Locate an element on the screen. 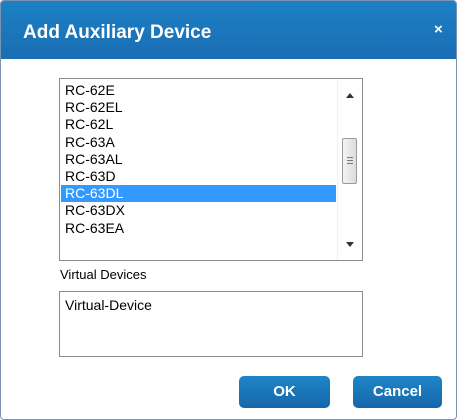  virtual-devices-label: Virtual Devices is located at coordinates (103, 274).